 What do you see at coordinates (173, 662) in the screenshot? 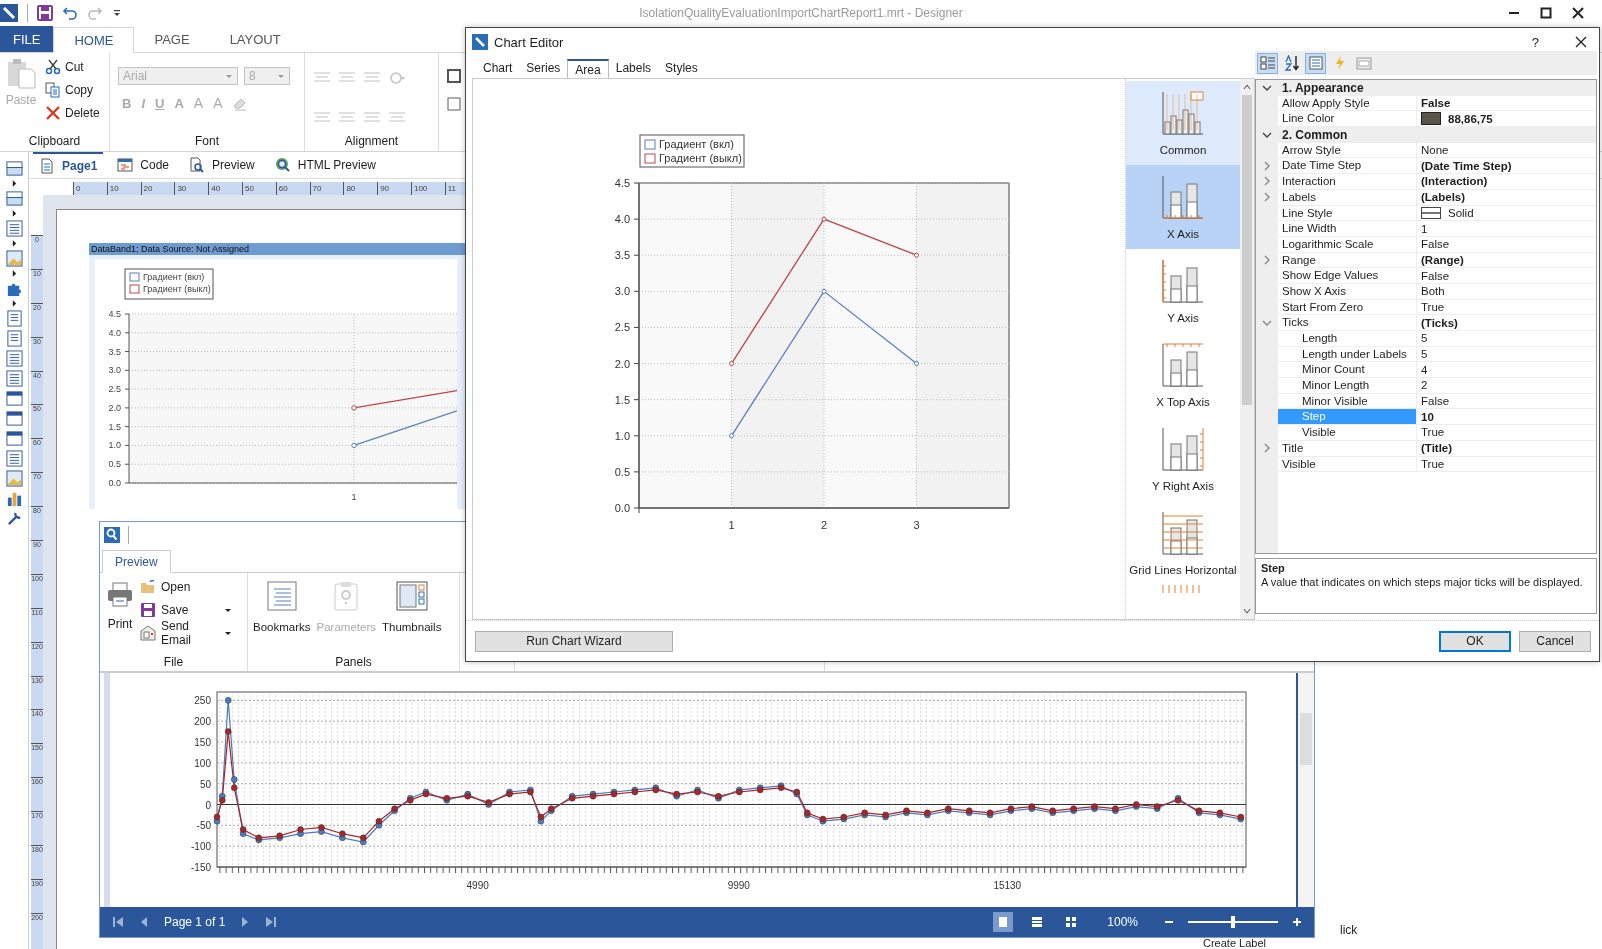
I see `group-label: File` at bounding box center [173, 662].